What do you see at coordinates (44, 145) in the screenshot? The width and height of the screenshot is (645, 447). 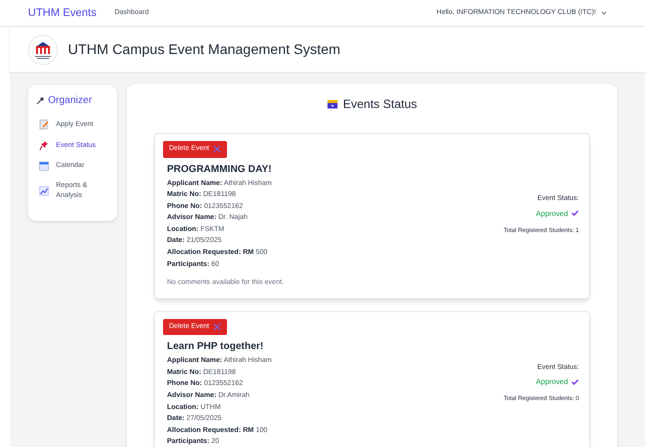 I see `pushpin-icon` at bounding box center [44, 145].